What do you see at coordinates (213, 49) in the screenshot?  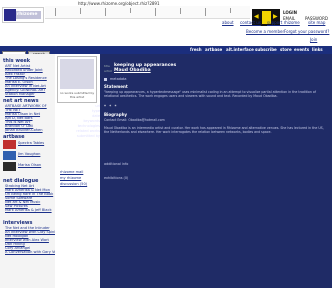 I see `nav-artbase: artbase` at bounding box center [213, 49].